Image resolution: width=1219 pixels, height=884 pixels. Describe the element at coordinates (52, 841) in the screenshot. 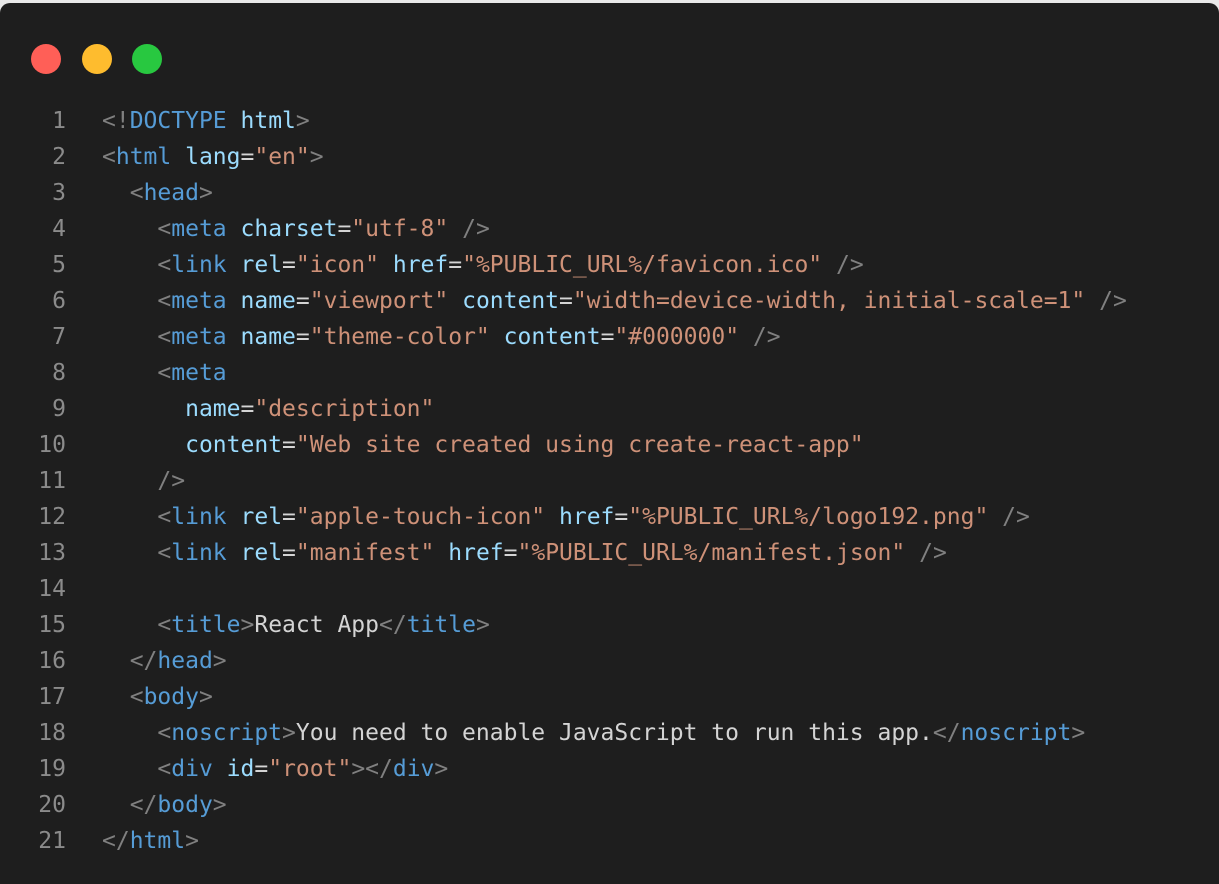

I see `line-number: 21` at that location.